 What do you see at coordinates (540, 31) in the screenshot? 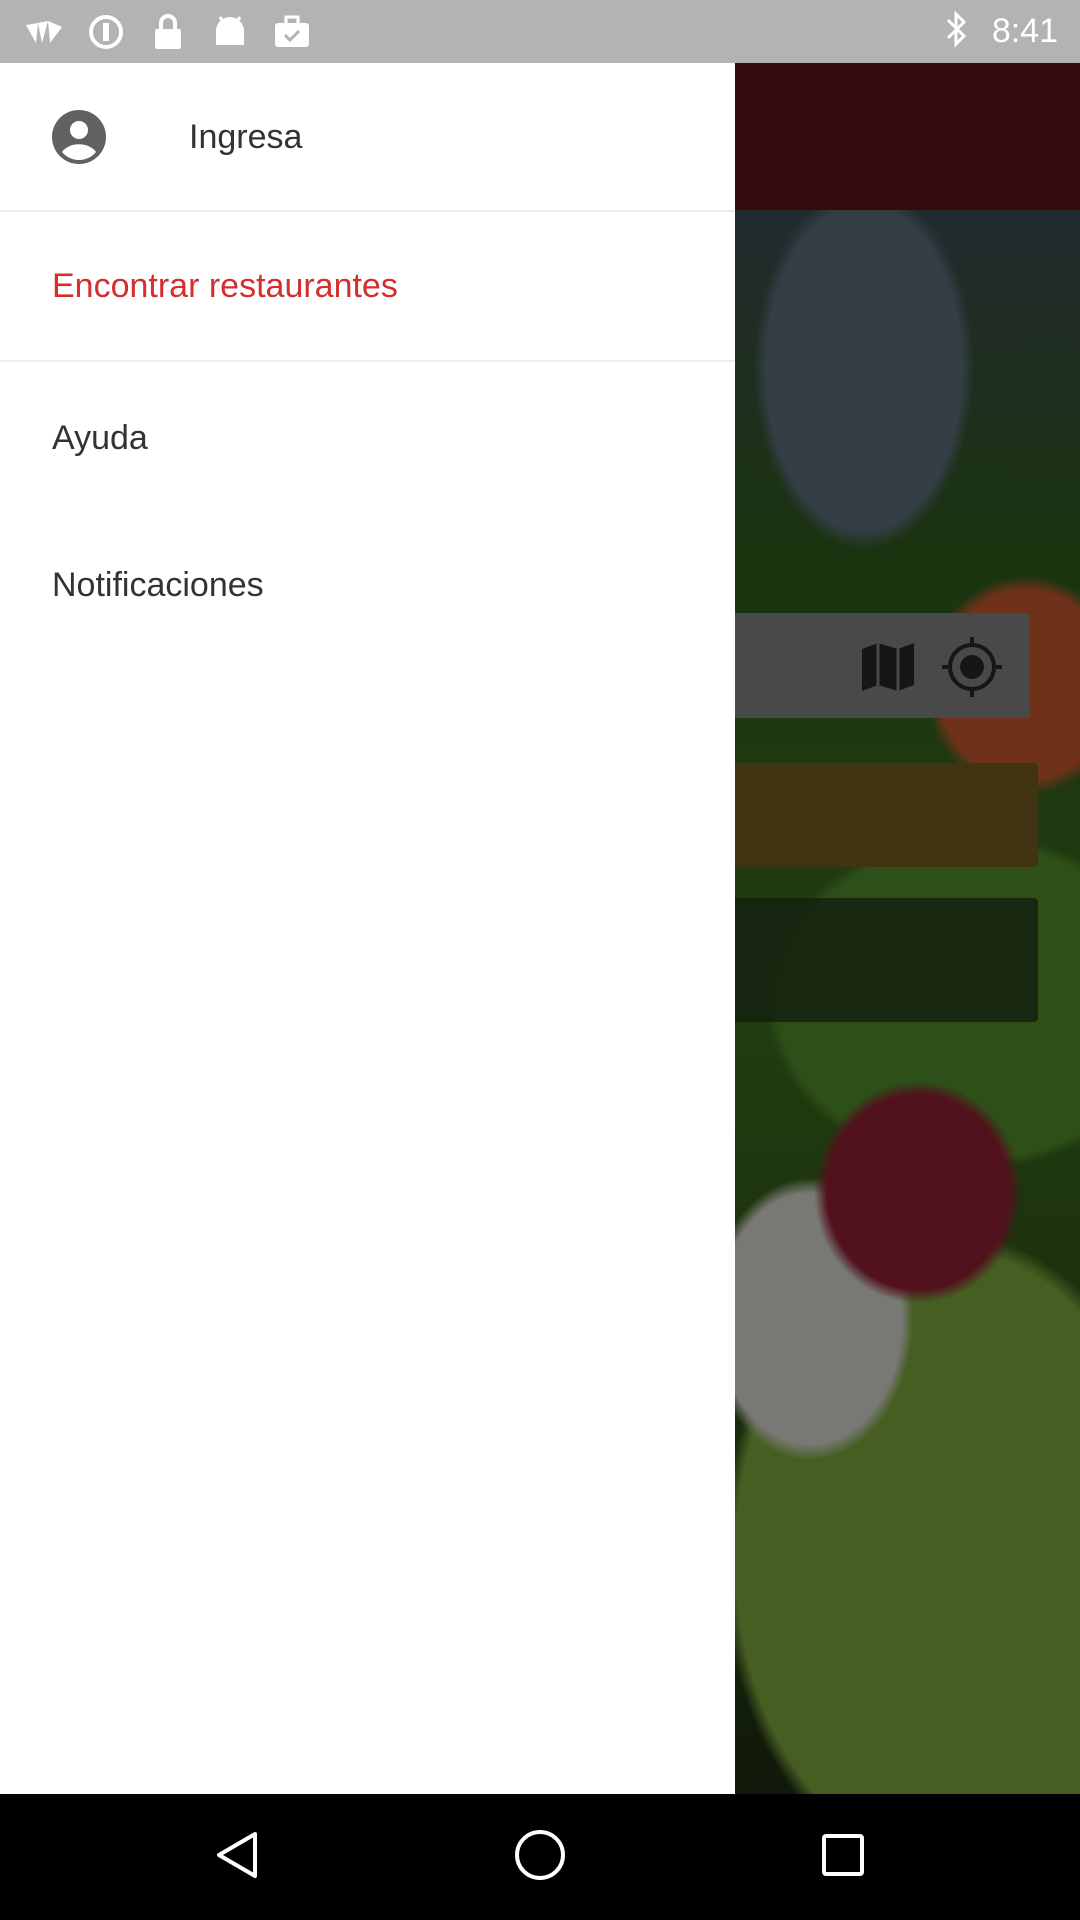
I see `status-bar: 8:41` at bounding box center [540, 31].